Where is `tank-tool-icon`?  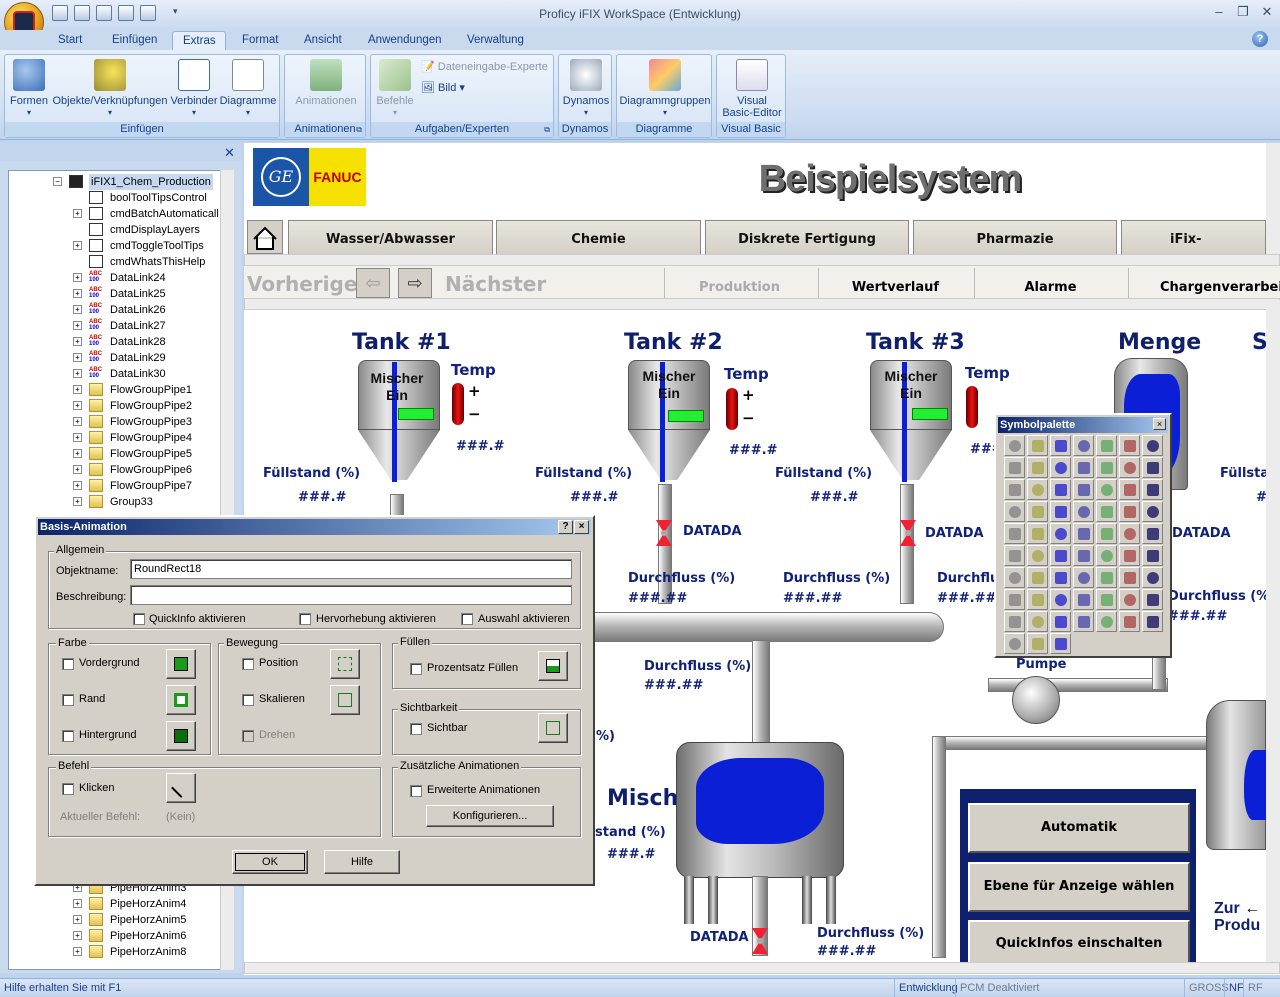 tank-tool-icon is located at coordinates (1037, 533).